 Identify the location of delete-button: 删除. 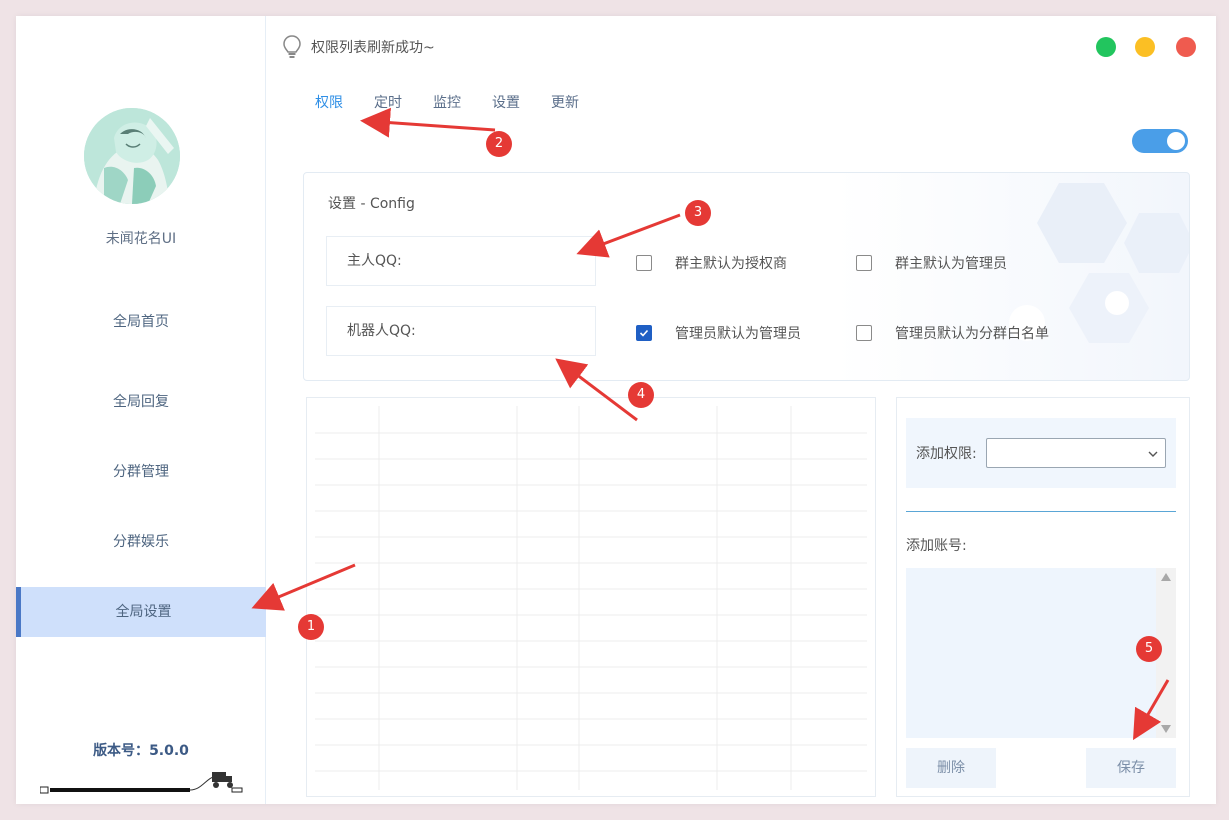
(951, 768).